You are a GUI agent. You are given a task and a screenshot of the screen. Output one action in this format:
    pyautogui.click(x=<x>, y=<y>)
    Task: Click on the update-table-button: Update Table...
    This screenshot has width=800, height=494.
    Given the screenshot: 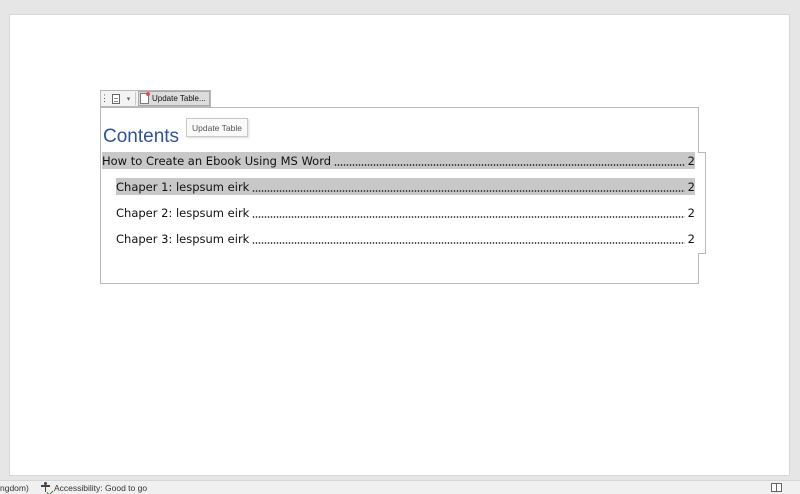 What is the action you would take?
    pyautogui.click(x=174, y=98)
    